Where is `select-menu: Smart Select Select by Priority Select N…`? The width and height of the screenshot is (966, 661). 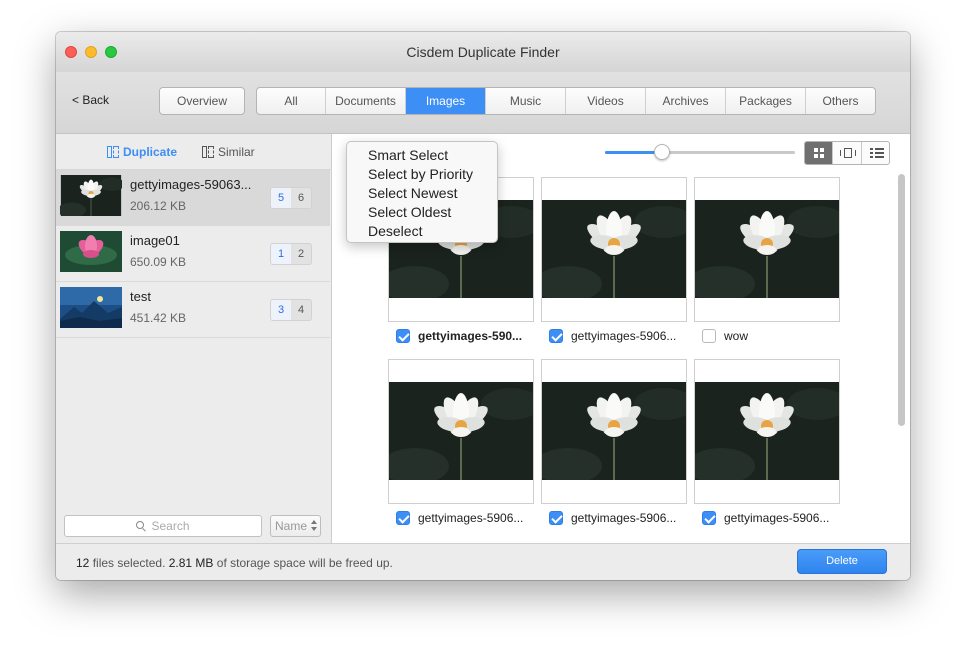 select-menu: Smart Select Select by Priority Select N… is located at coordinates (422, 192).